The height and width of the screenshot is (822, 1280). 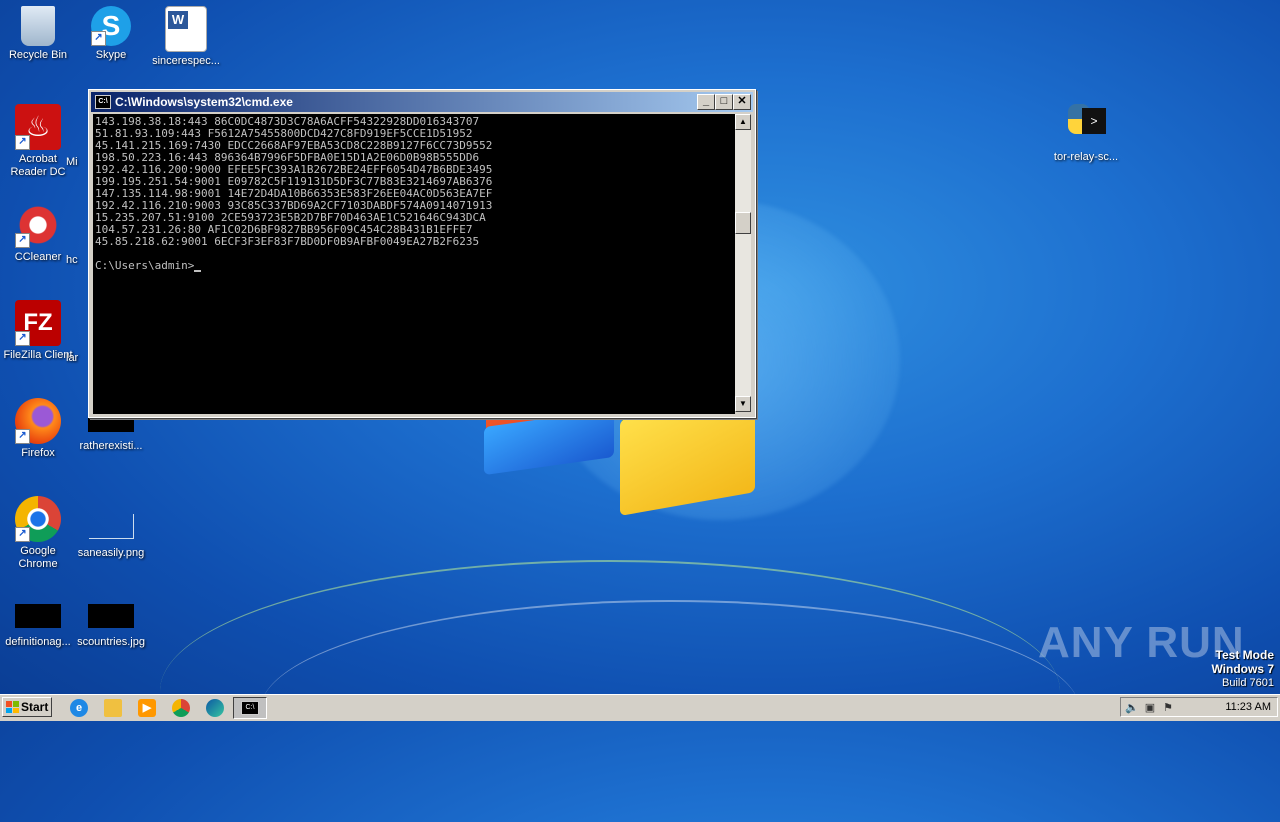 I want to click on start-button: Start, so click(x=27, y=707).